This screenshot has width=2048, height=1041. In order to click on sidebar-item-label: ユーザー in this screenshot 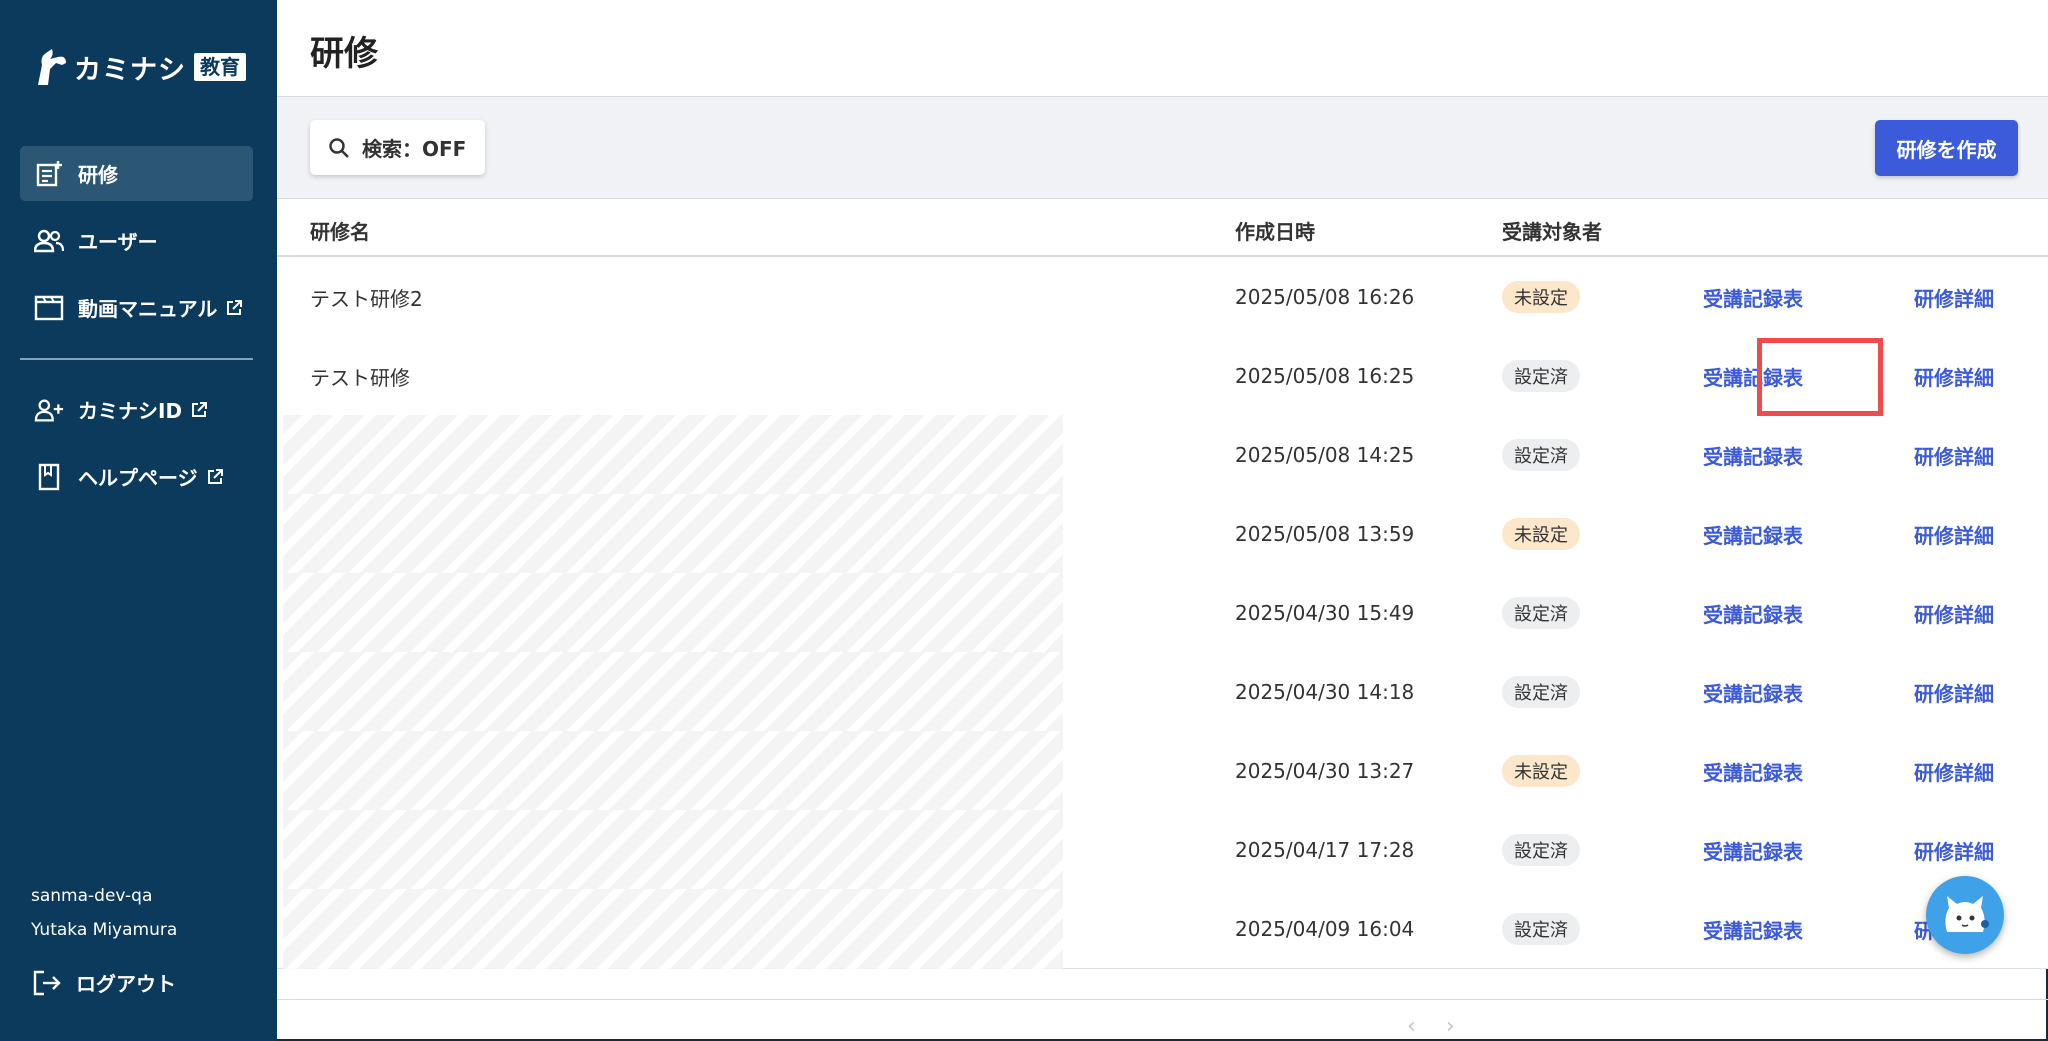, I will do `click(118, 242)`.